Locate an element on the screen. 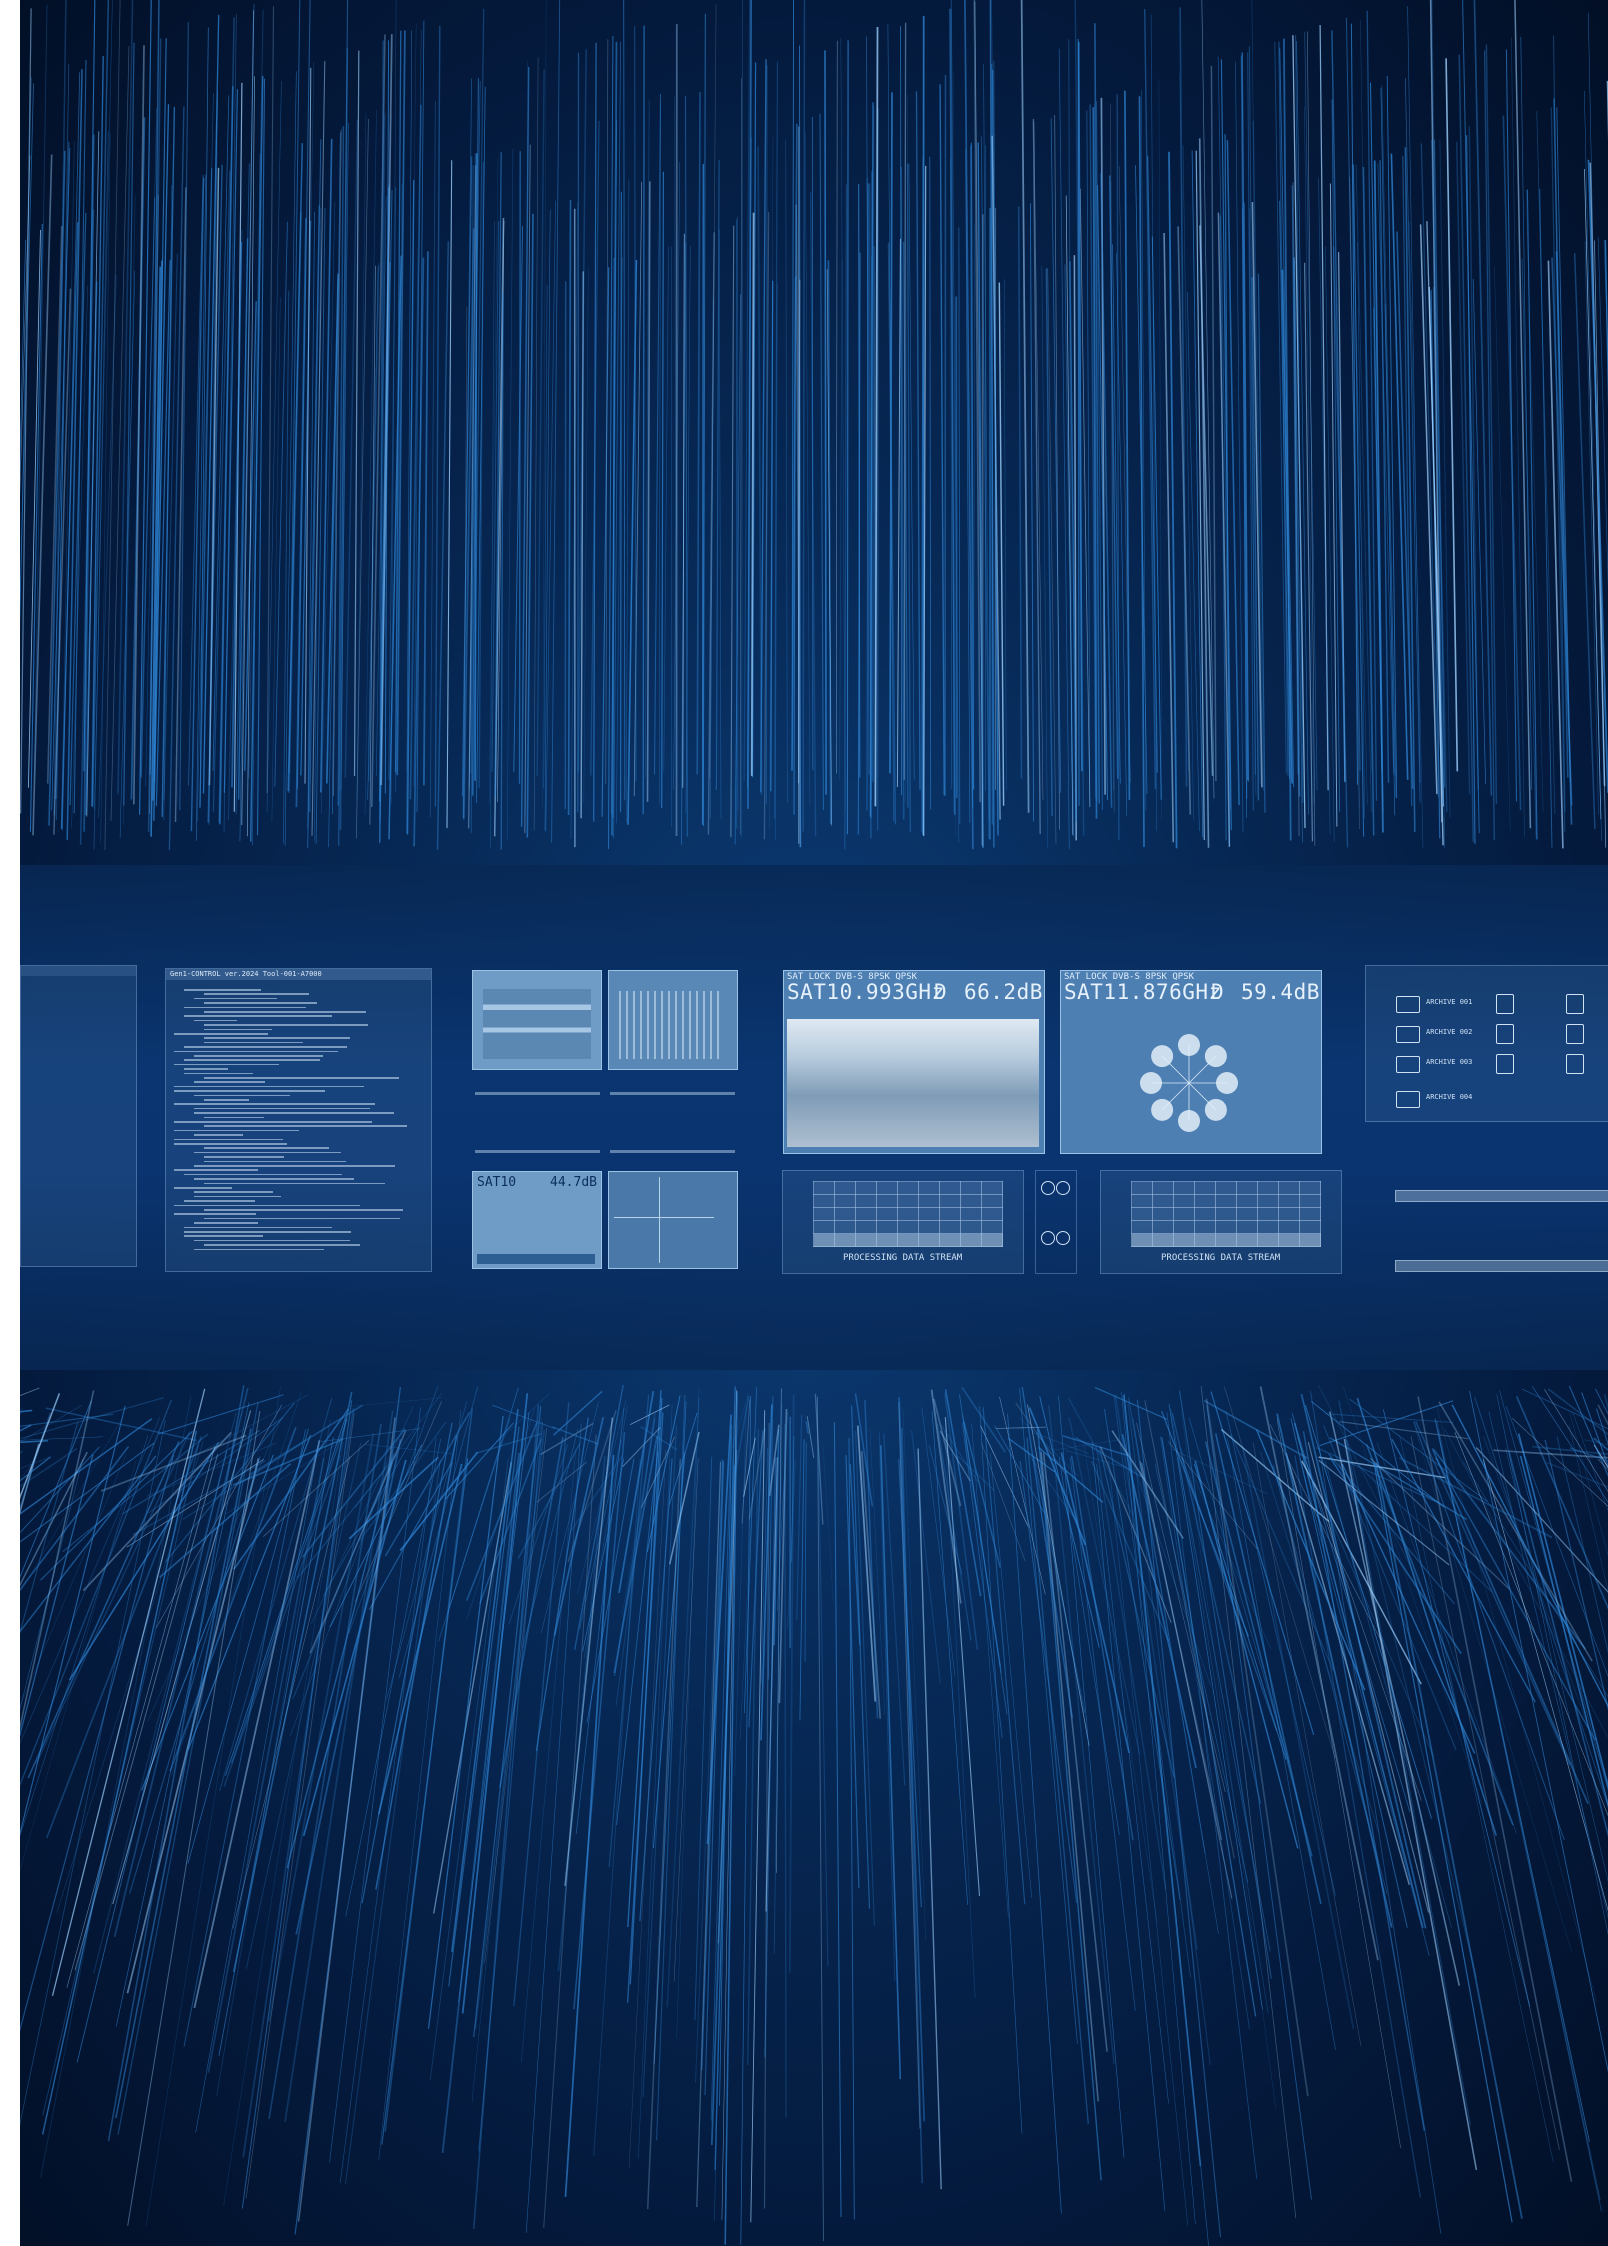 This screenshot has width=1608, height=2246. processing-label-left: PROCESSING DATA STREAM is located at coordinates (903, 1258).